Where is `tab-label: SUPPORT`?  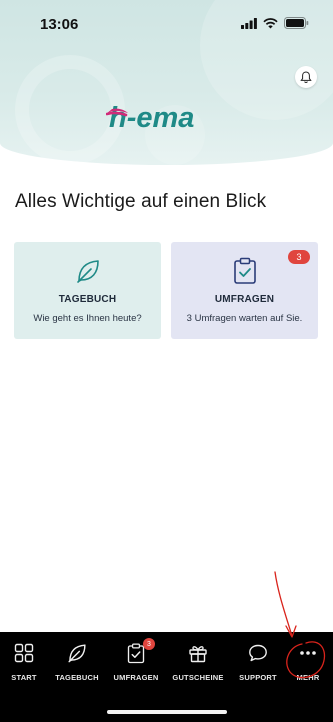
tab-label: SUPPORT is located at coordinates (258, 677).